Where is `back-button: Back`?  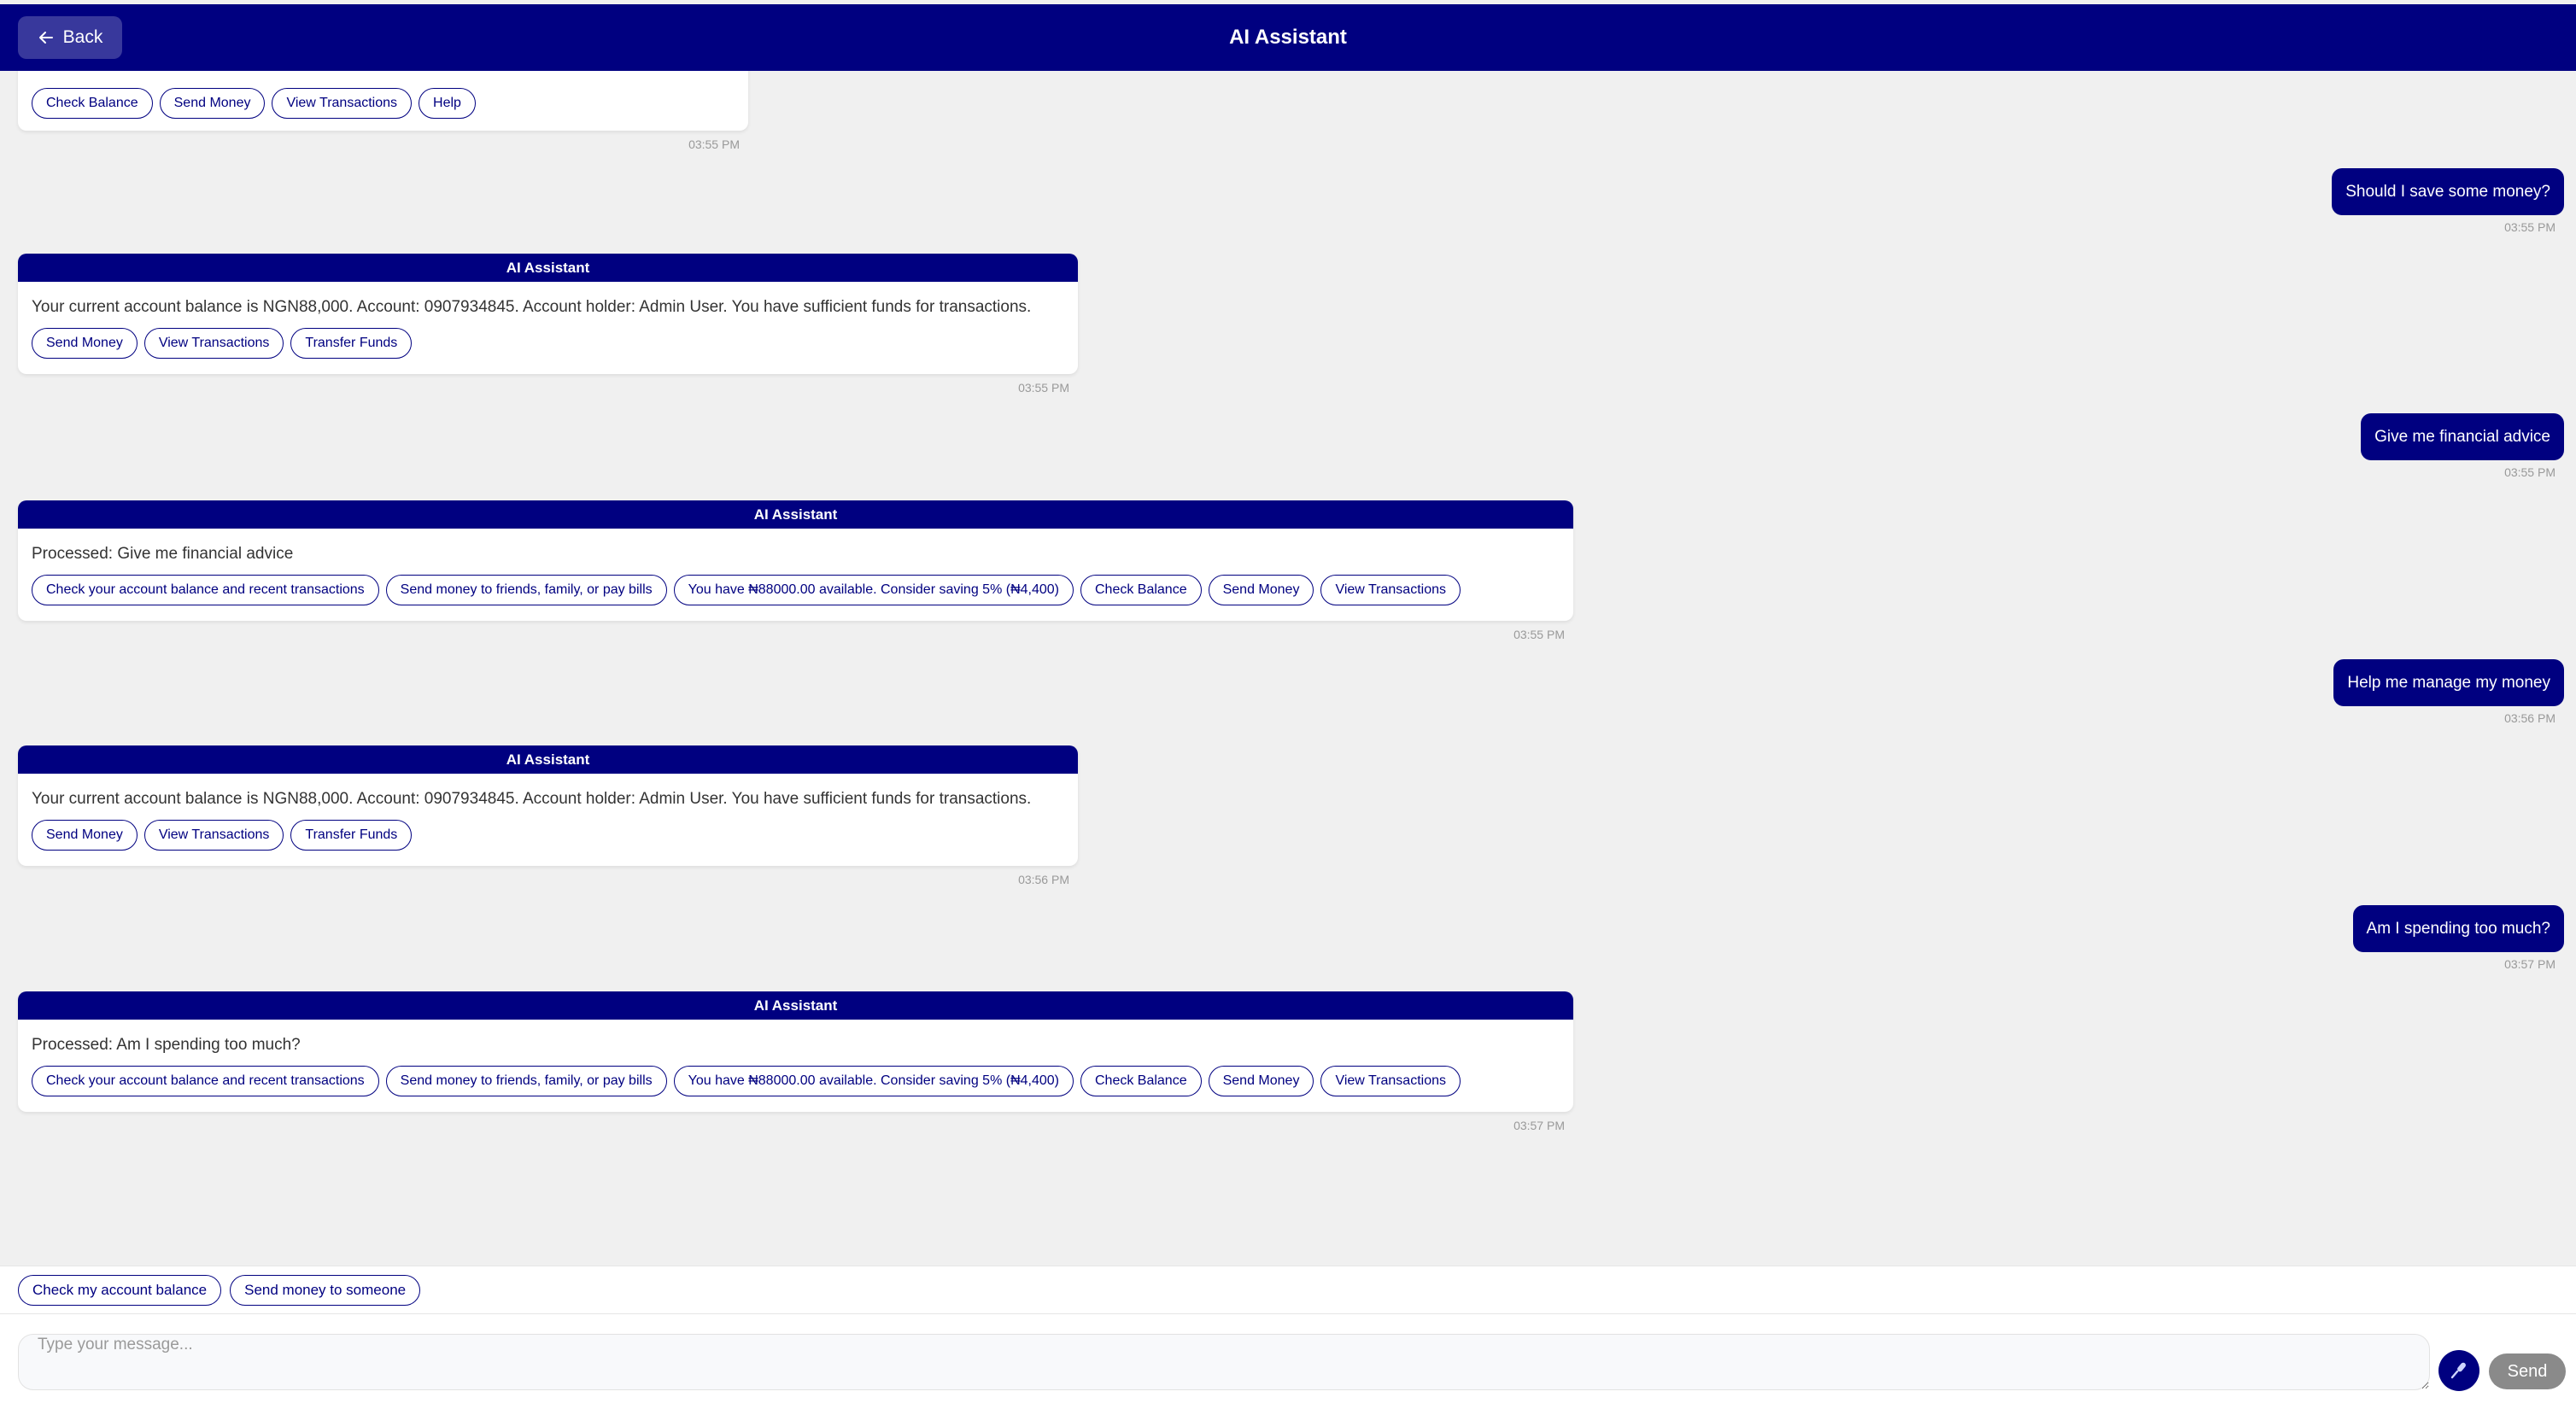 back-button: Back is located at coordinates (70, 37).